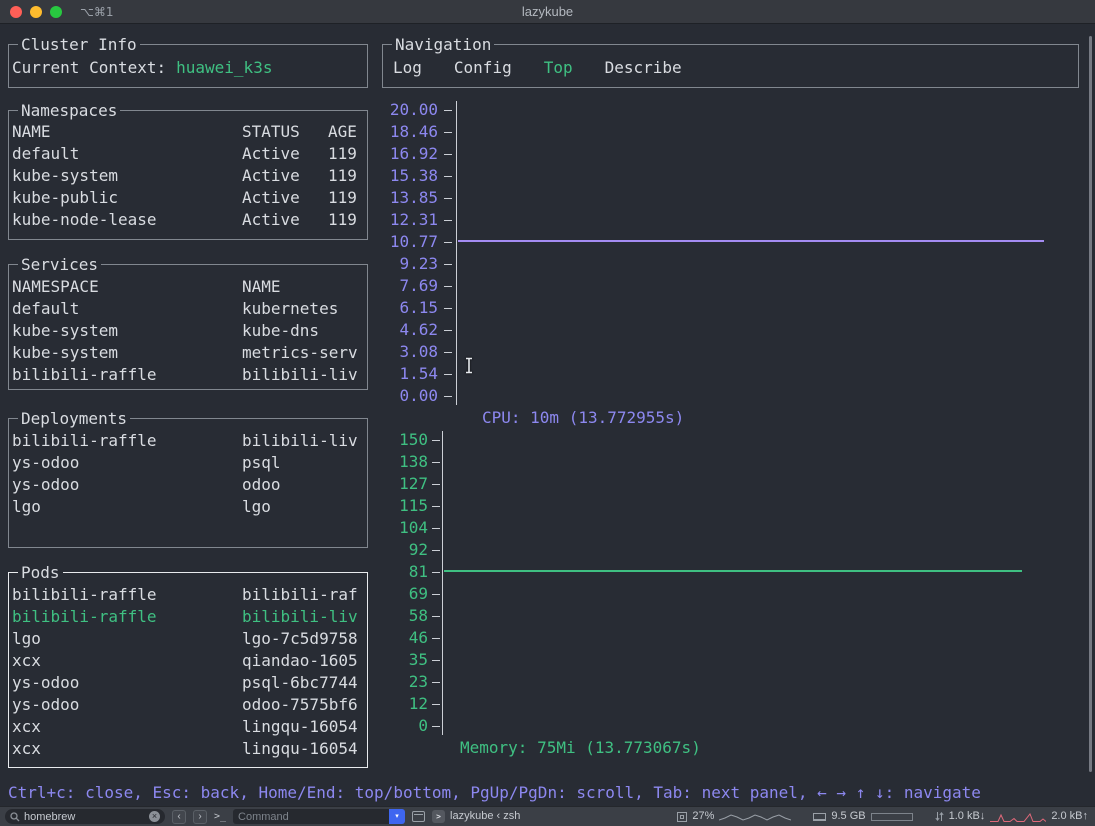  What do you see at coordinates (179, 816) in the screenshot?
I see `back-button: ‹` at bounding box center [179, 816].